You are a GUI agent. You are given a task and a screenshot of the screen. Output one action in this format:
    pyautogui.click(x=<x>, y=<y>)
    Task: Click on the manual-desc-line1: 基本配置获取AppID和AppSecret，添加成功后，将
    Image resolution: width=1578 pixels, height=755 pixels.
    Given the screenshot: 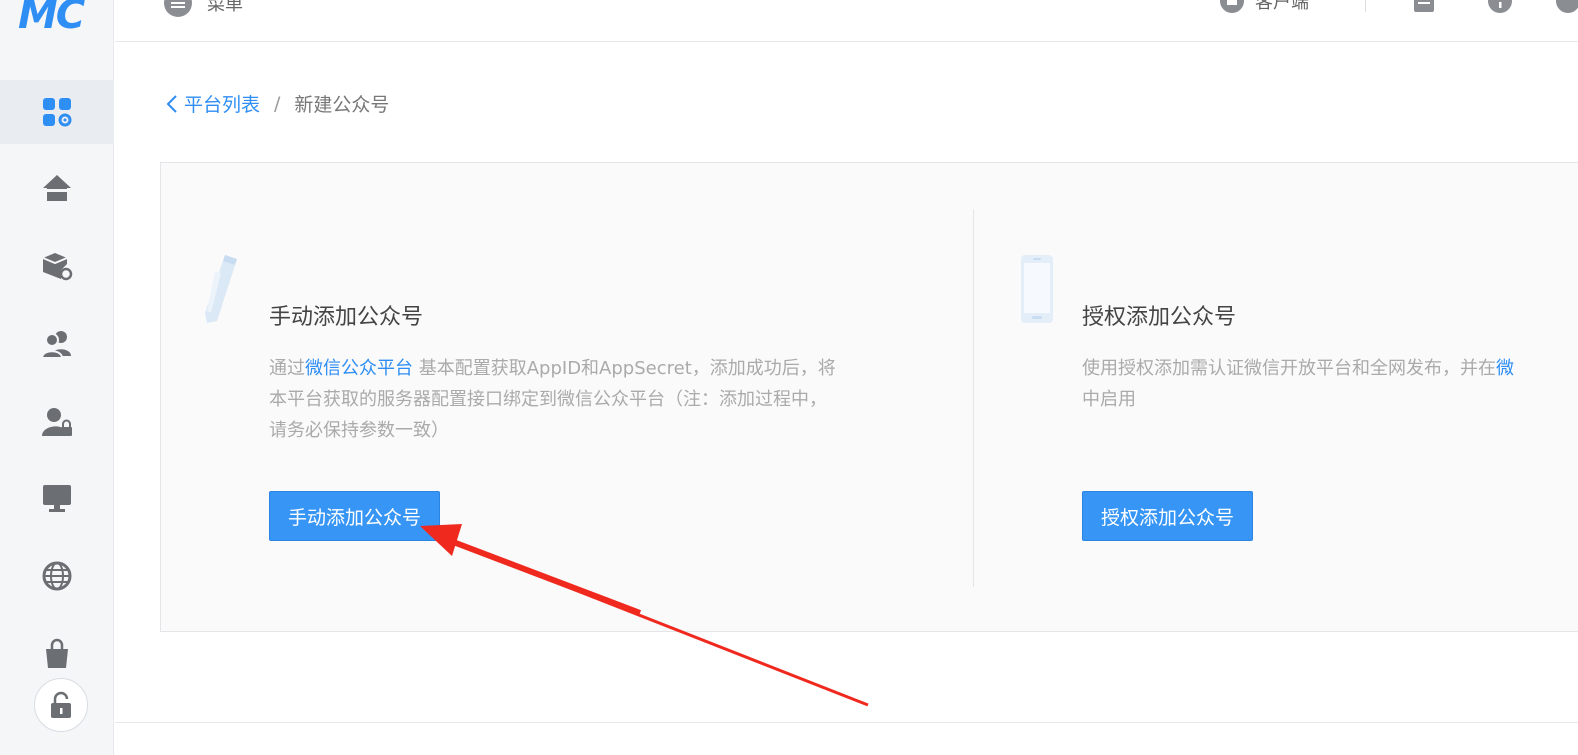 What is the action you would take?
    pyautogui.click(x=624, y=368)
    